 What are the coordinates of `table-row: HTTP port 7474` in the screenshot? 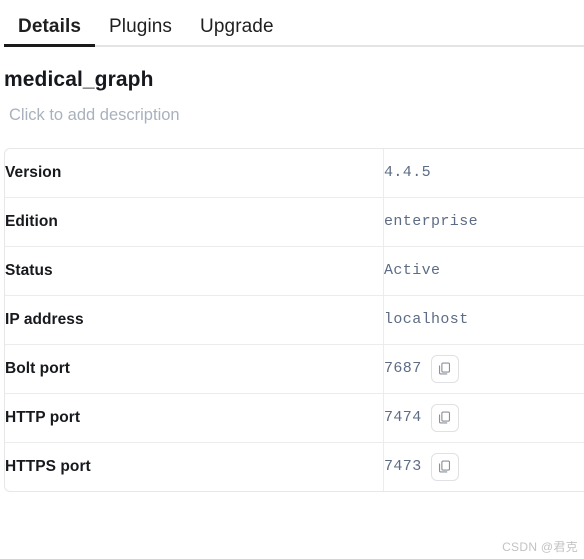 It's located at (294, 418).